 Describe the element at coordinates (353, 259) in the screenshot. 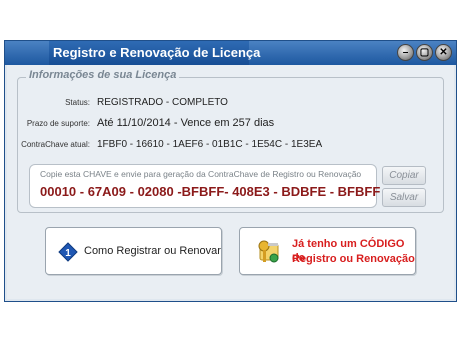

I see `have-code-line2: Registro ou Renovação` at that location.